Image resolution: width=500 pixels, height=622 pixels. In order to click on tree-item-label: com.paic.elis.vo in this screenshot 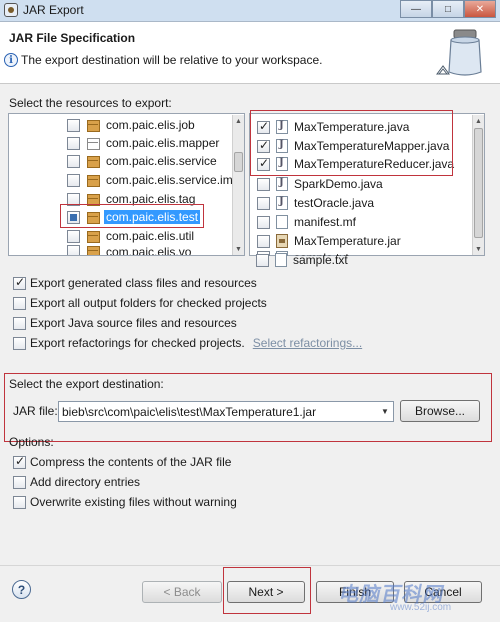, I will do `click(149, 250)`.